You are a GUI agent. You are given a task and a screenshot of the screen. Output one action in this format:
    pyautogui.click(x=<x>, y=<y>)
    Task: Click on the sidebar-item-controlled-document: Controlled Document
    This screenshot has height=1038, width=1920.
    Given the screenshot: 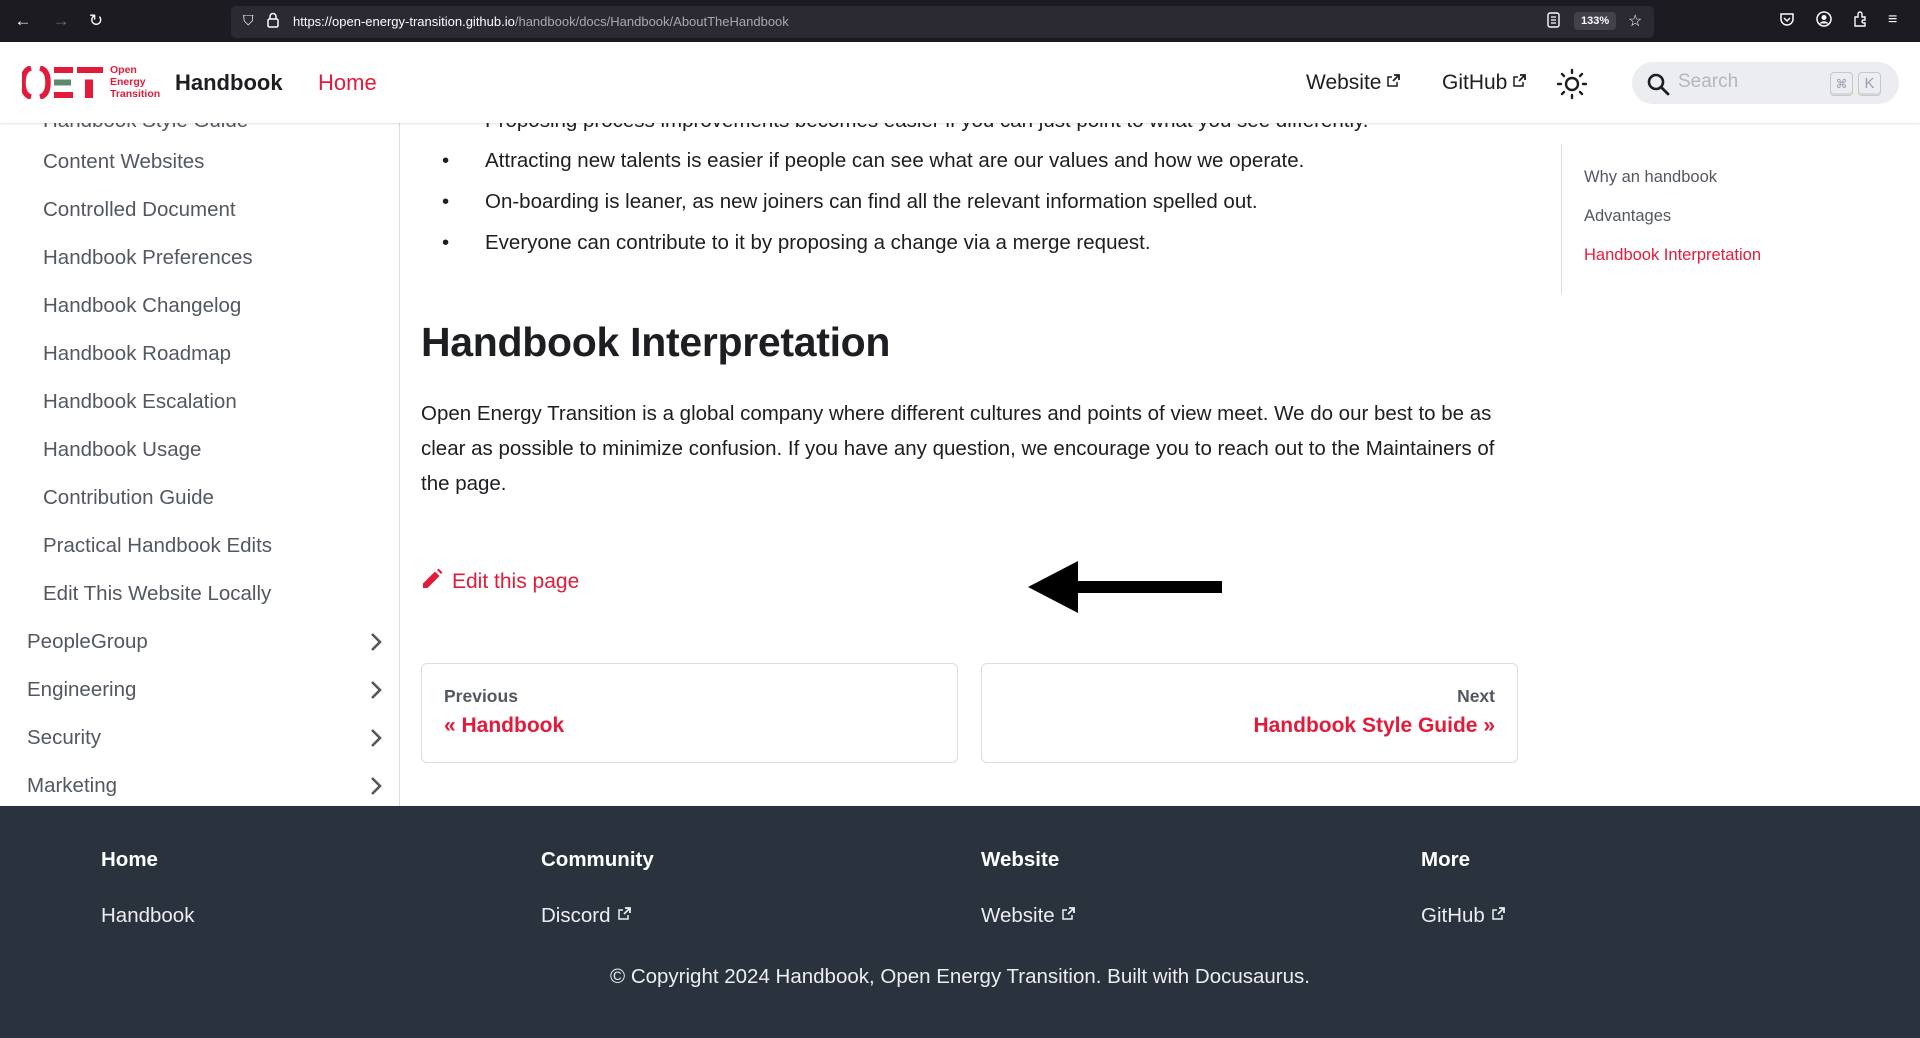 What is the action you would take?
    pyautogui.click(x=139, y=210)
    